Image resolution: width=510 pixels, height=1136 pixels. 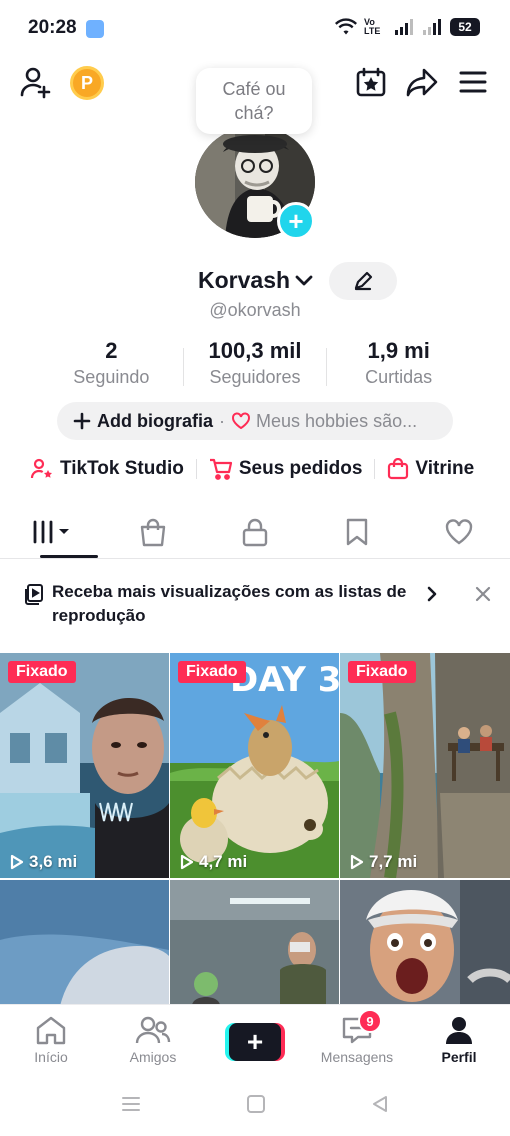 What do you see at coordinates (254, 113) in the screenshot?
I see `note-line-2: chá?` at bounding box center [254, 113].